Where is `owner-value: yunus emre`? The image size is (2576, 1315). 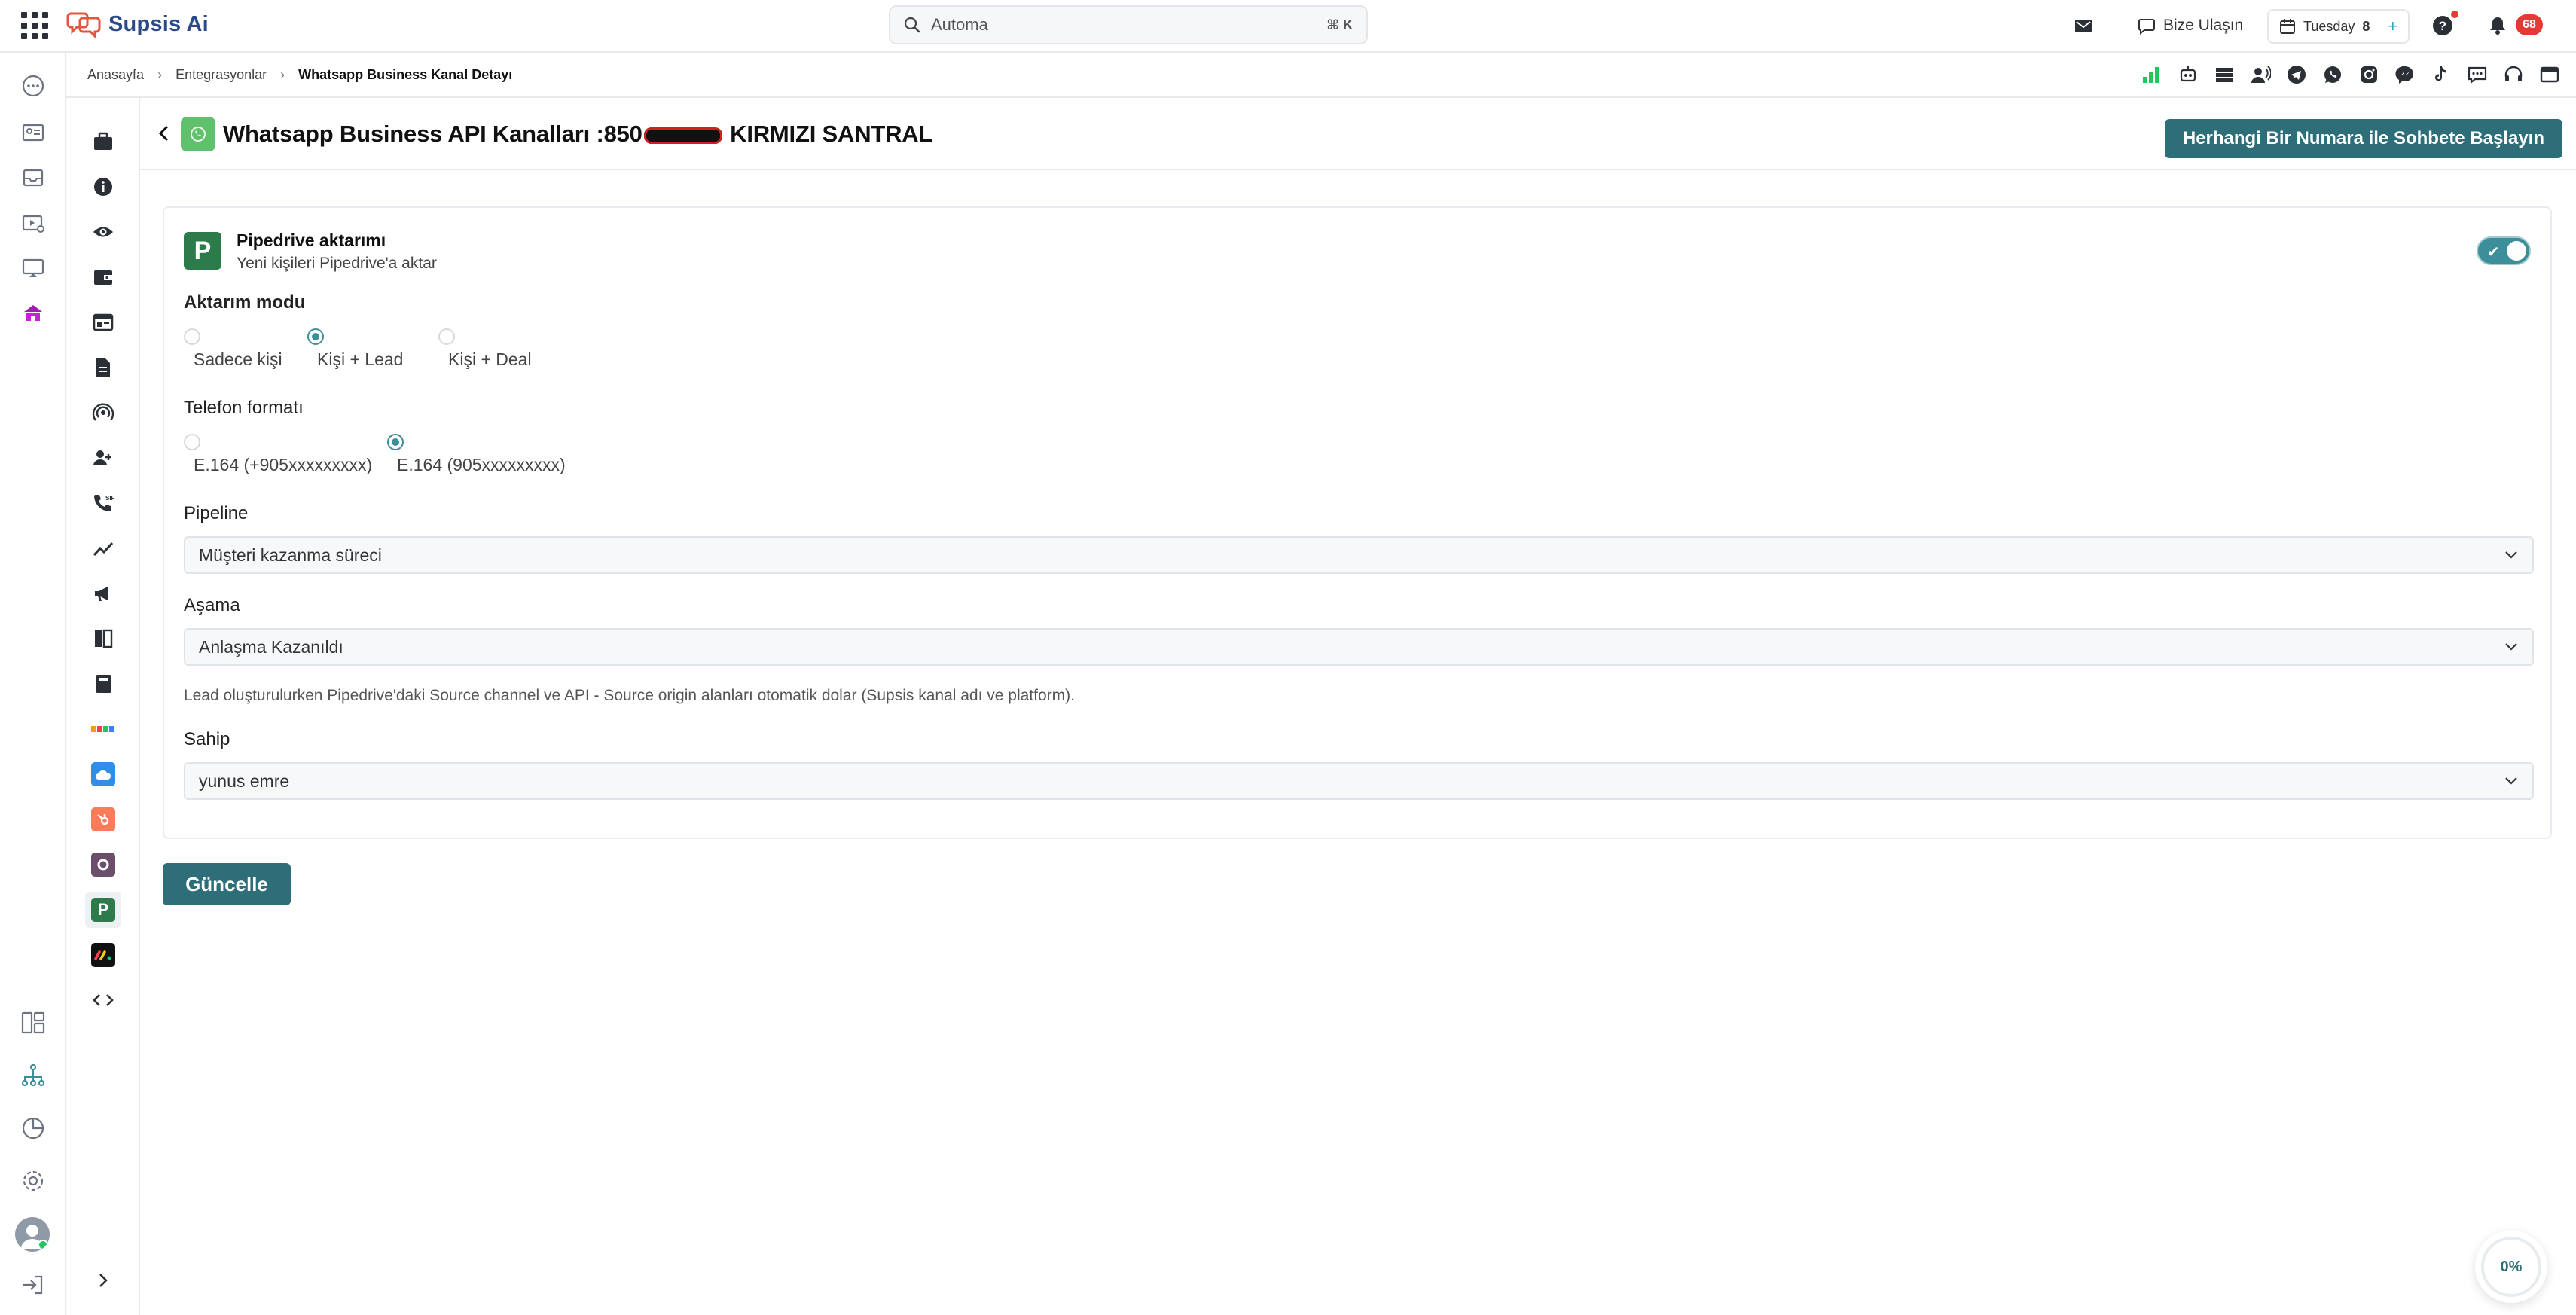
owner-value: yunus emre is located at coordinates (245, 780).